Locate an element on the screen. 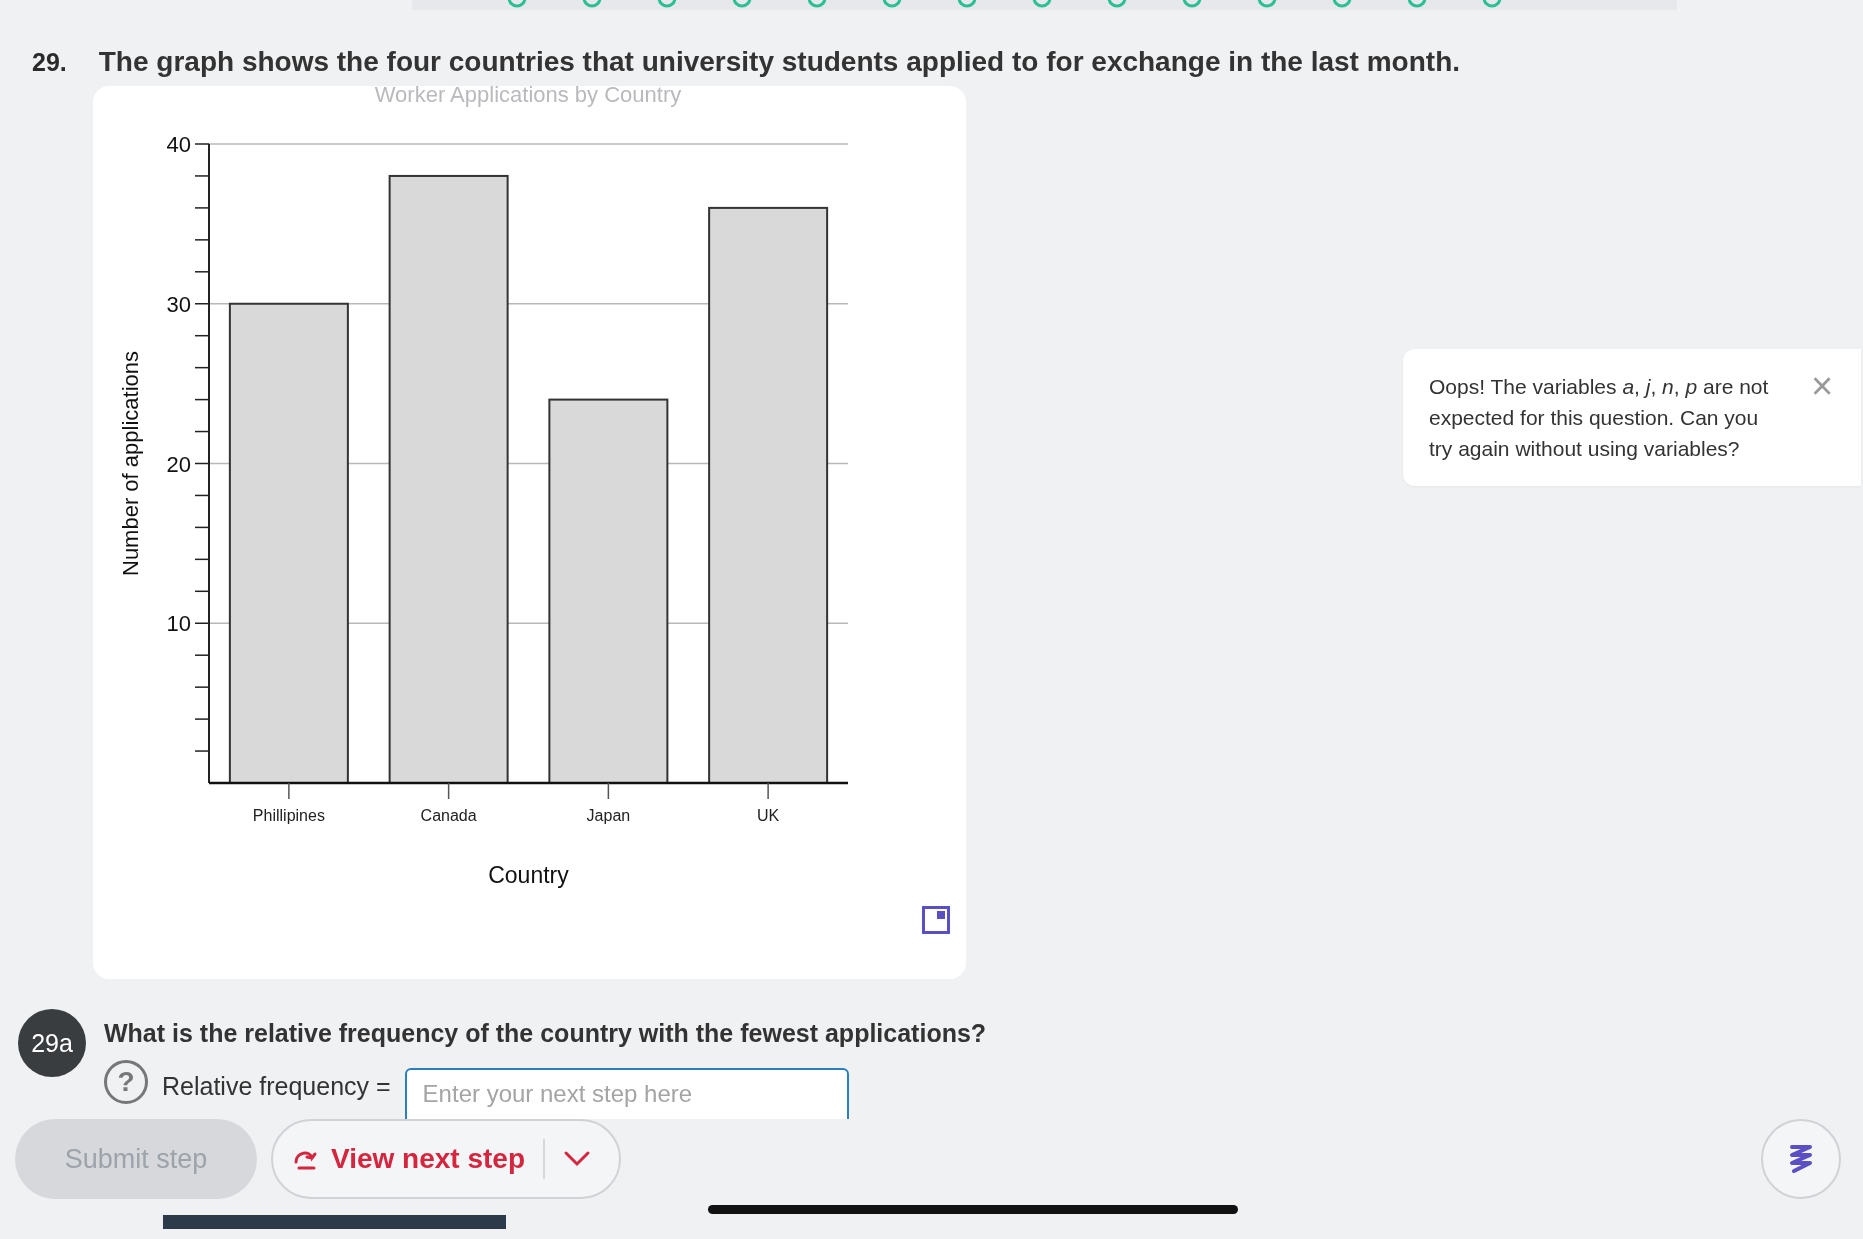 This screenshot has height=1239, width=1863. question-number: 29. is located at coordinates (49, 62).